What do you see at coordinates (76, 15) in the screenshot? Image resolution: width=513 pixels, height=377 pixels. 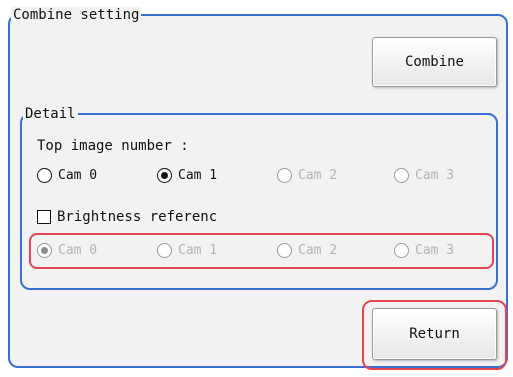 I see `combine-setting-title: Combine setting` at bounding box center [76, 15].